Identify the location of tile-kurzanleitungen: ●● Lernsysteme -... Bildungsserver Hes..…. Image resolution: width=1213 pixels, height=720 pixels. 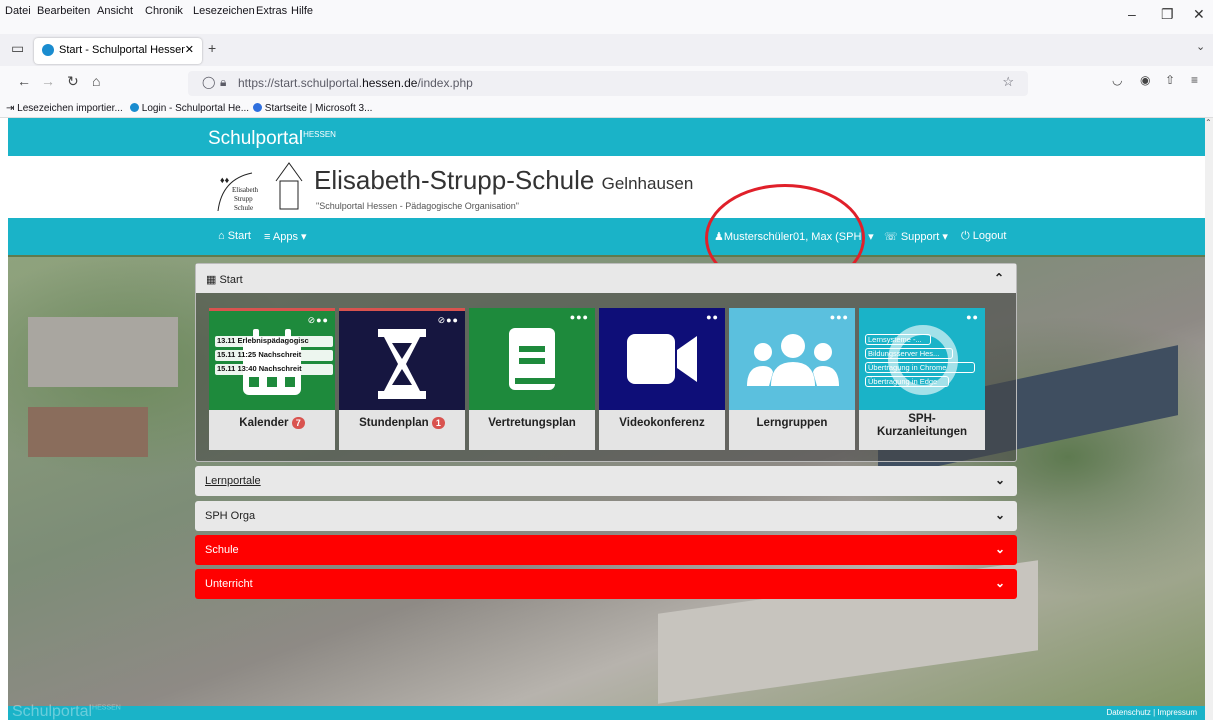
(922, 379).